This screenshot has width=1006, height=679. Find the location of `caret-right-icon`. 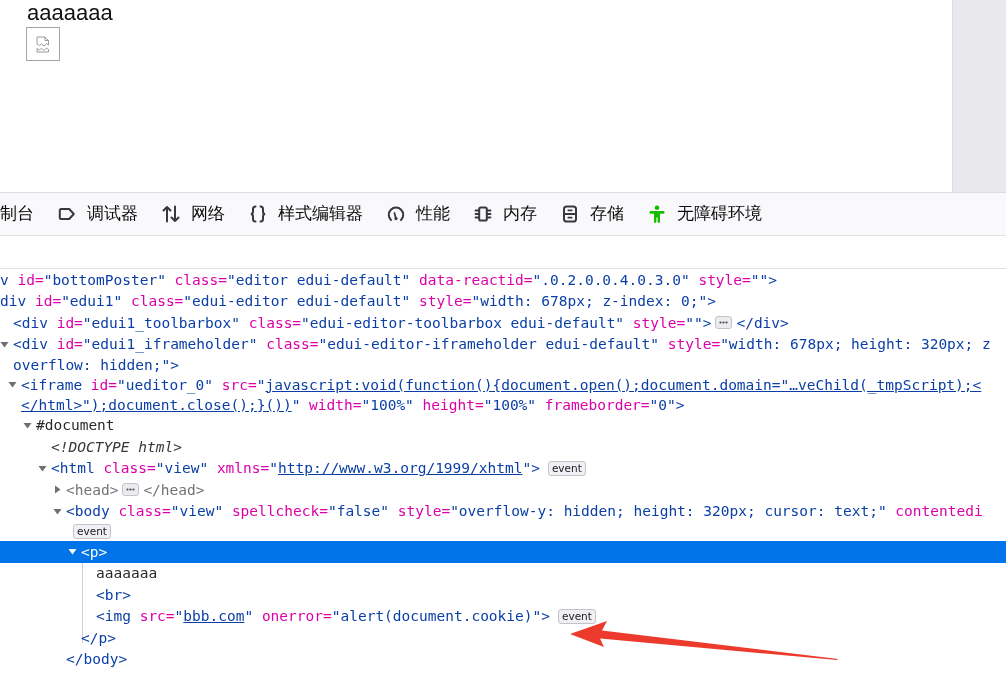

caret-right-icon is located at coordinates (57, 490).